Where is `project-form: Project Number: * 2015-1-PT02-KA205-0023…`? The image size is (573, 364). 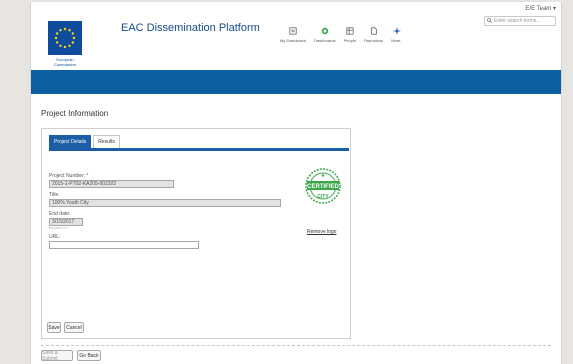
project-form: Project Number: * 2015-1-PT02-KA205-0023… is located at coordinates (165, 209).